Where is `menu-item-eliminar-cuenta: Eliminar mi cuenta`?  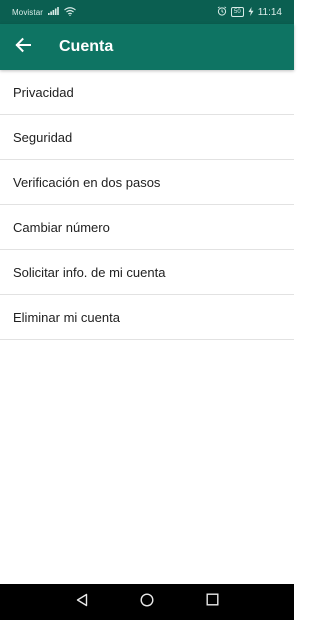
menu-item-eliminar-cuenta: Eliminar mi cuenta is located at coordinates (147, 317).